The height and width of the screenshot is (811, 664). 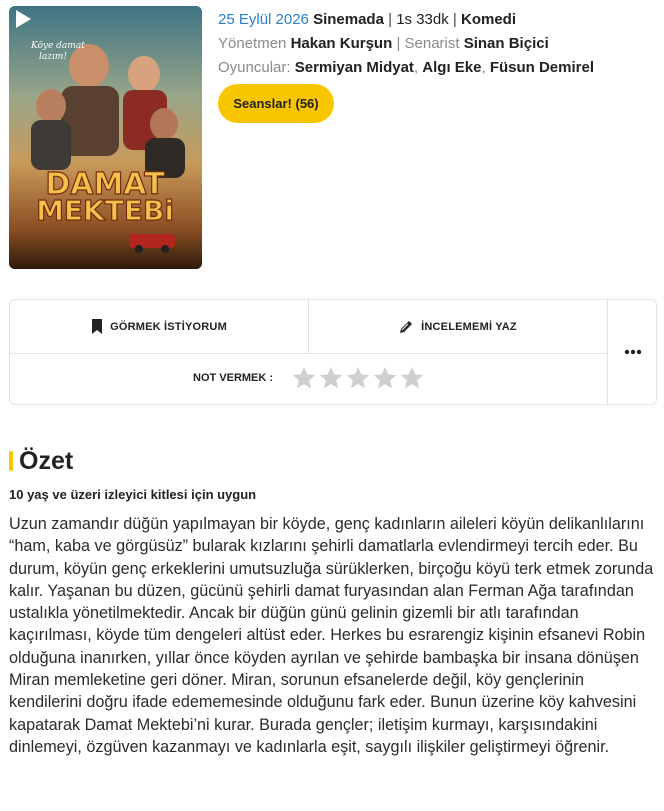 I want to click on more-options-button, so click(x=632, y=352).